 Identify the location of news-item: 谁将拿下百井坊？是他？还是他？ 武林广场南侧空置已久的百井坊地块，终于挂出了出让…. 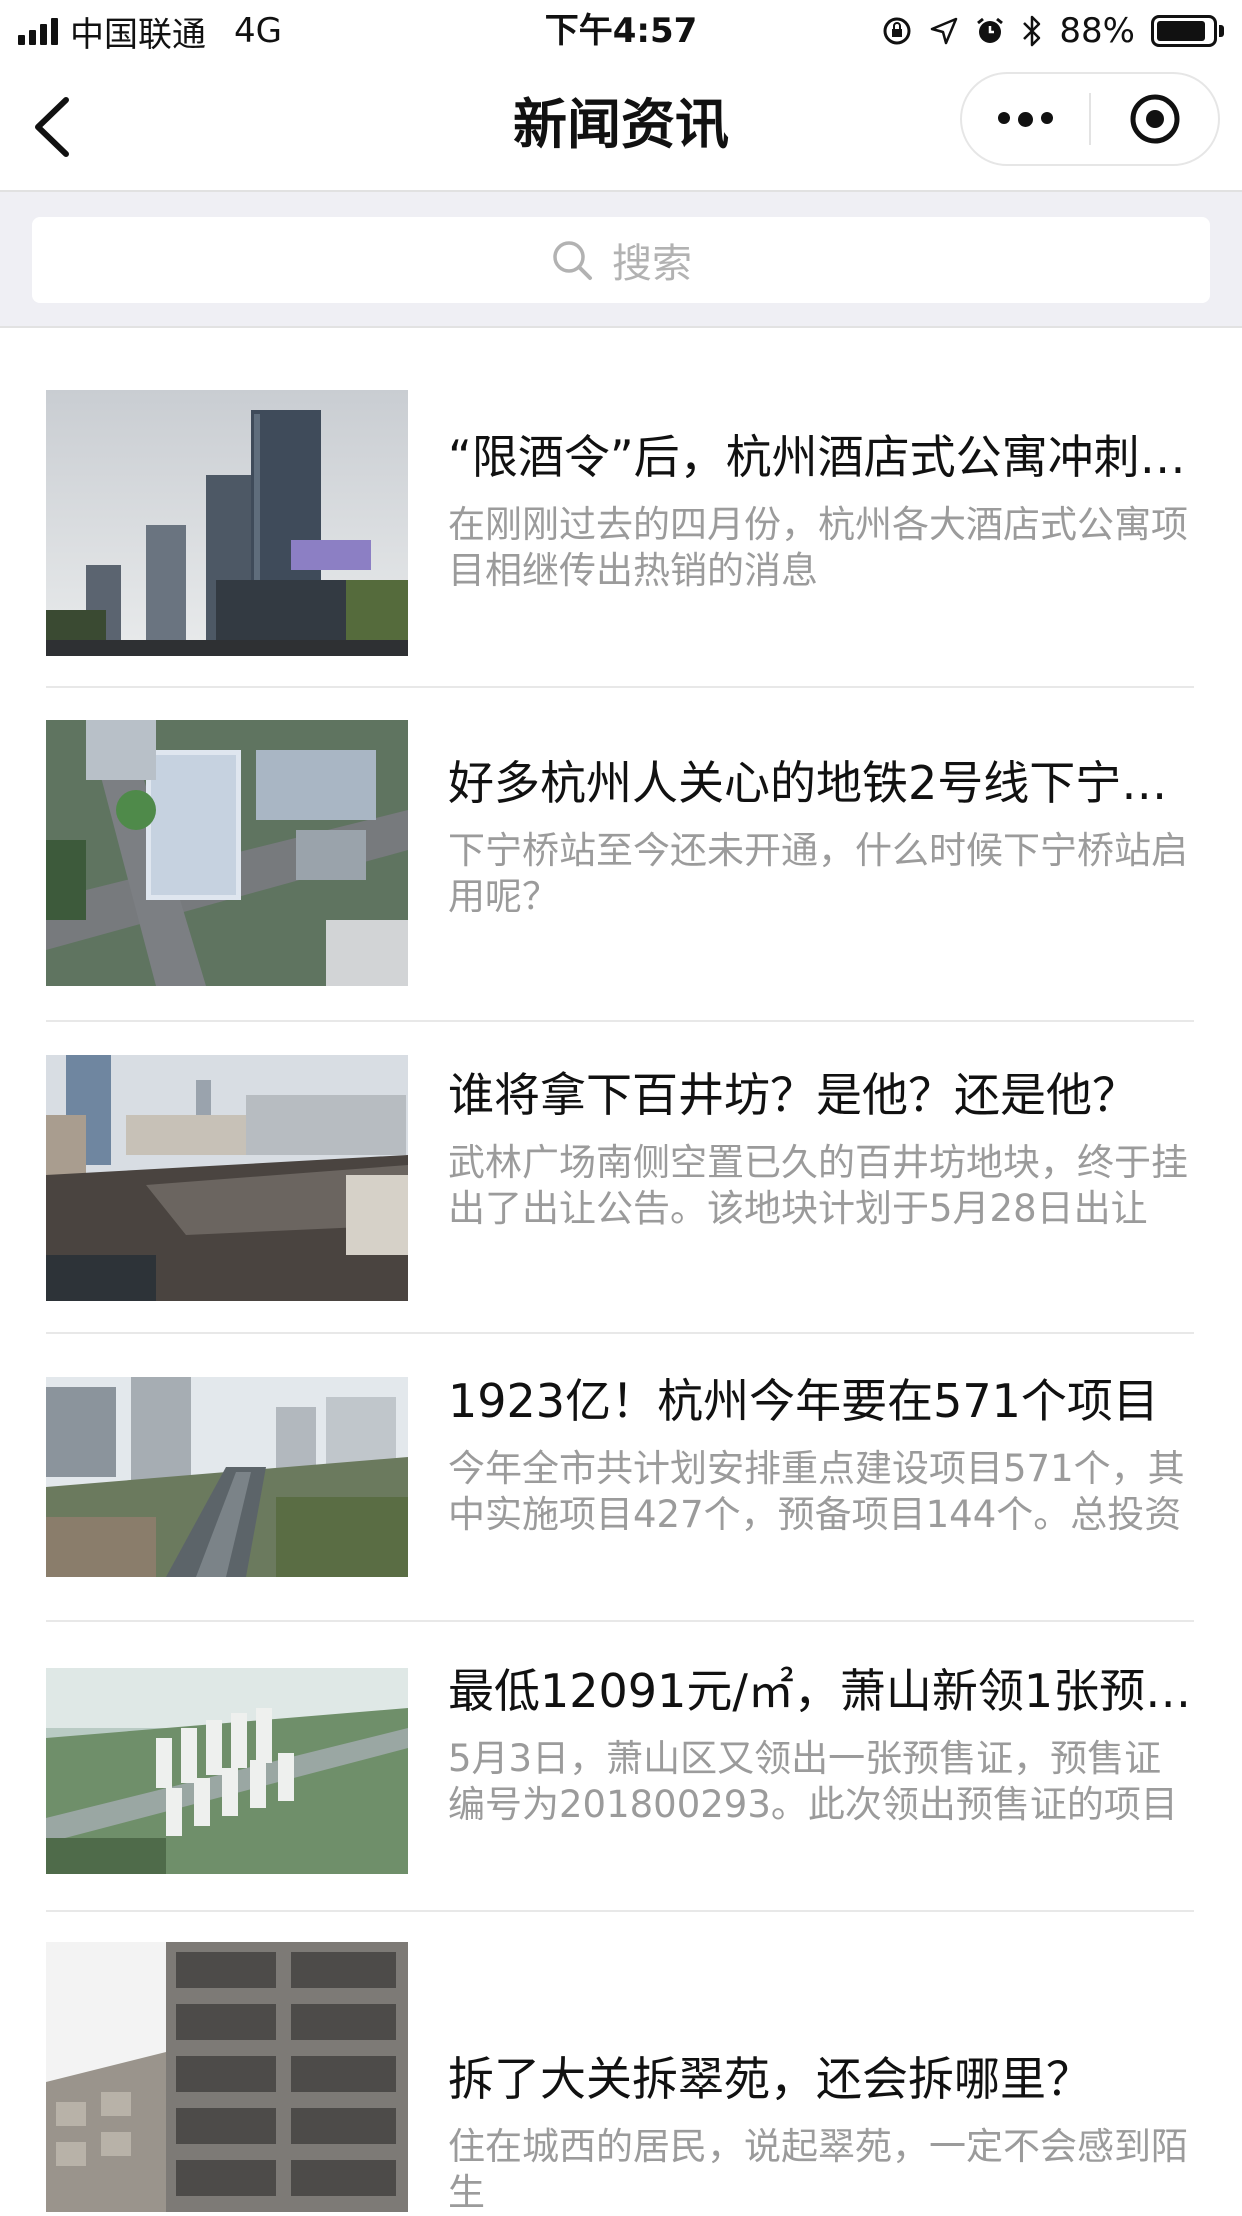
(620, 1178).